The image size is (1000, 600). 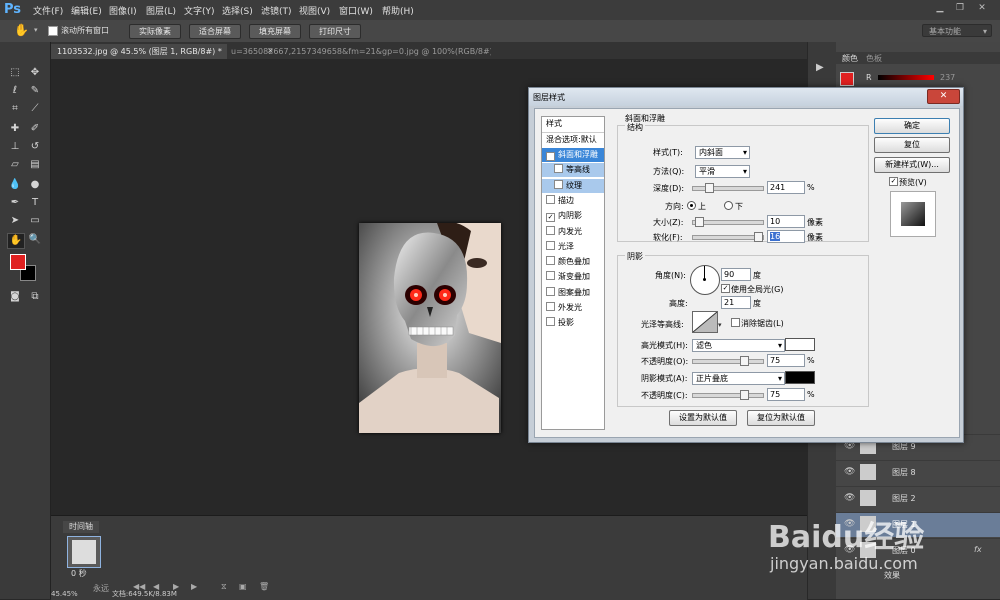 I want to click on style-select: 内斜面, so click(x=722, y=152).